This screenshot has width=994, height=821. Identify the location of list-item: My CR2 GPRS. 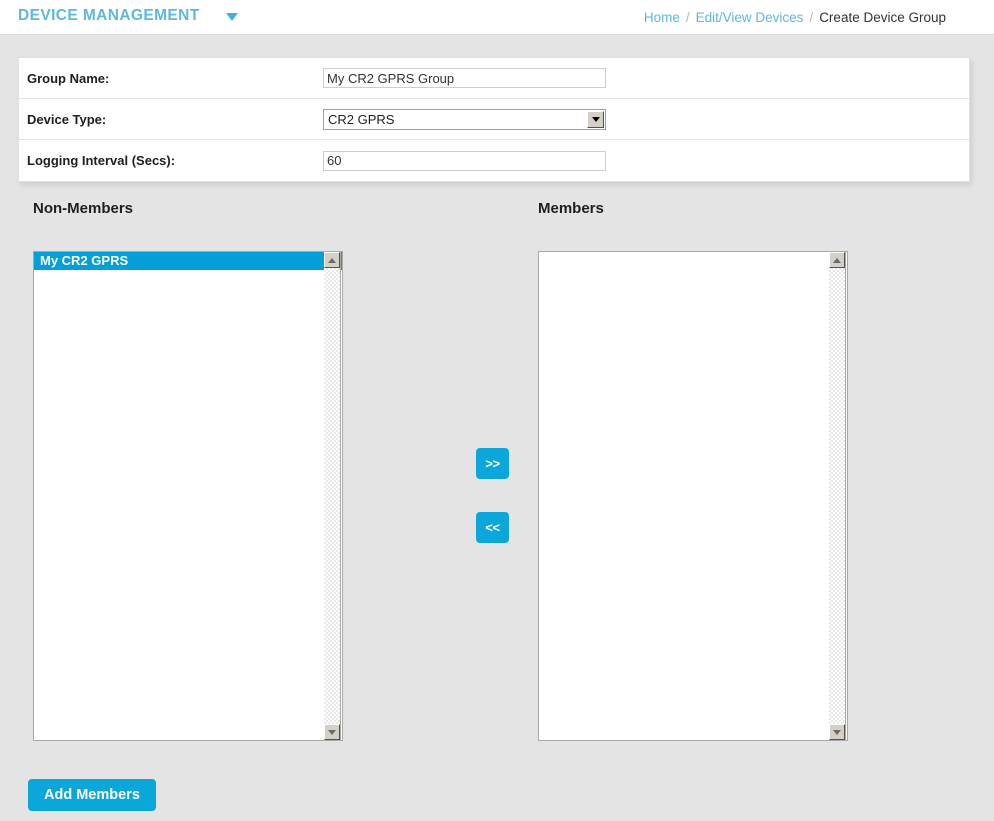
(188, 261).